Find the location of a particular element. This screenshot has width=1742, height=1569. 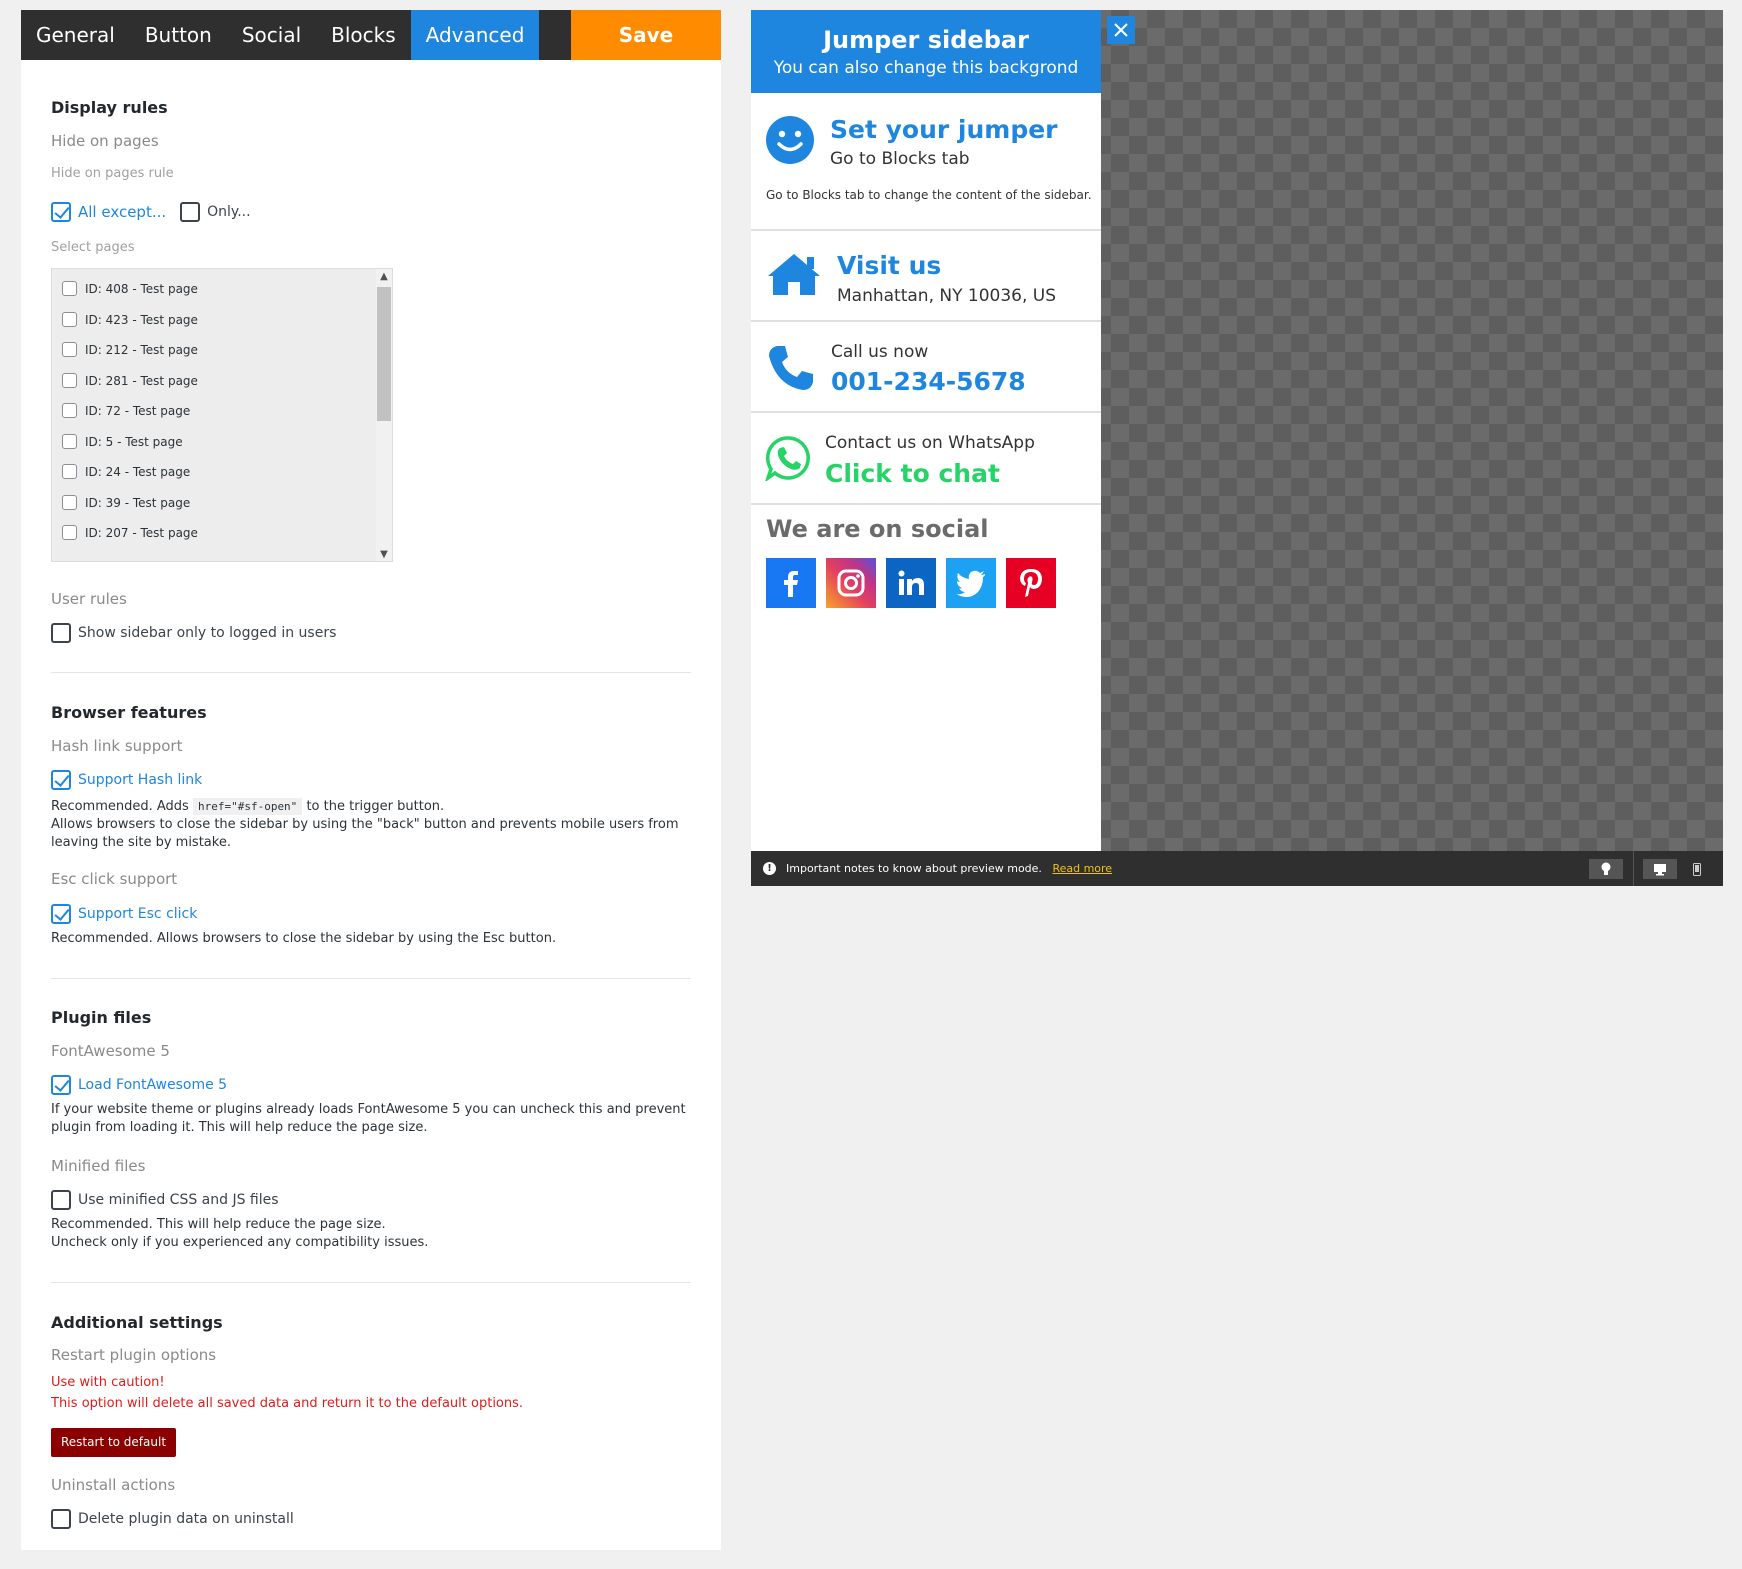

fontawesome-label: FontAwesome 5 is located at coordinates (110, 1051).